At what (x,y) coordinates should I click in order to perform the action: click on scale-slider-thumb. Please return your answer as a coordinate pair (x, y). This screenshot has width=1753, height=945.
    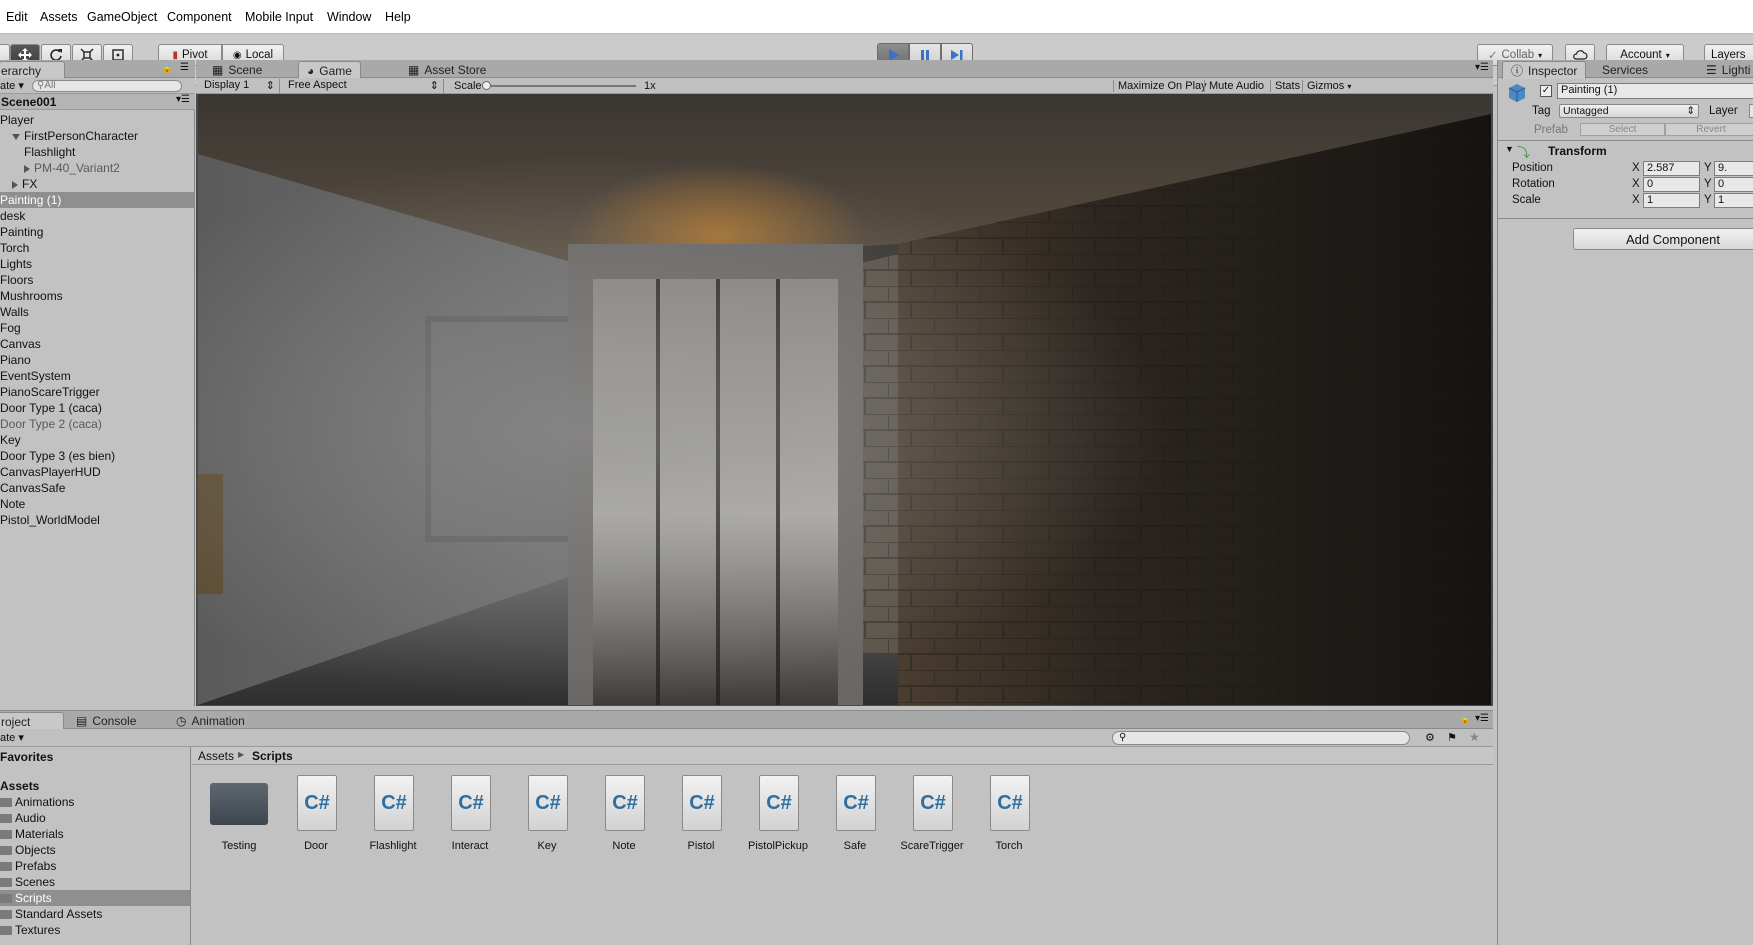
    Looking at the image, I should click on (486, 85).